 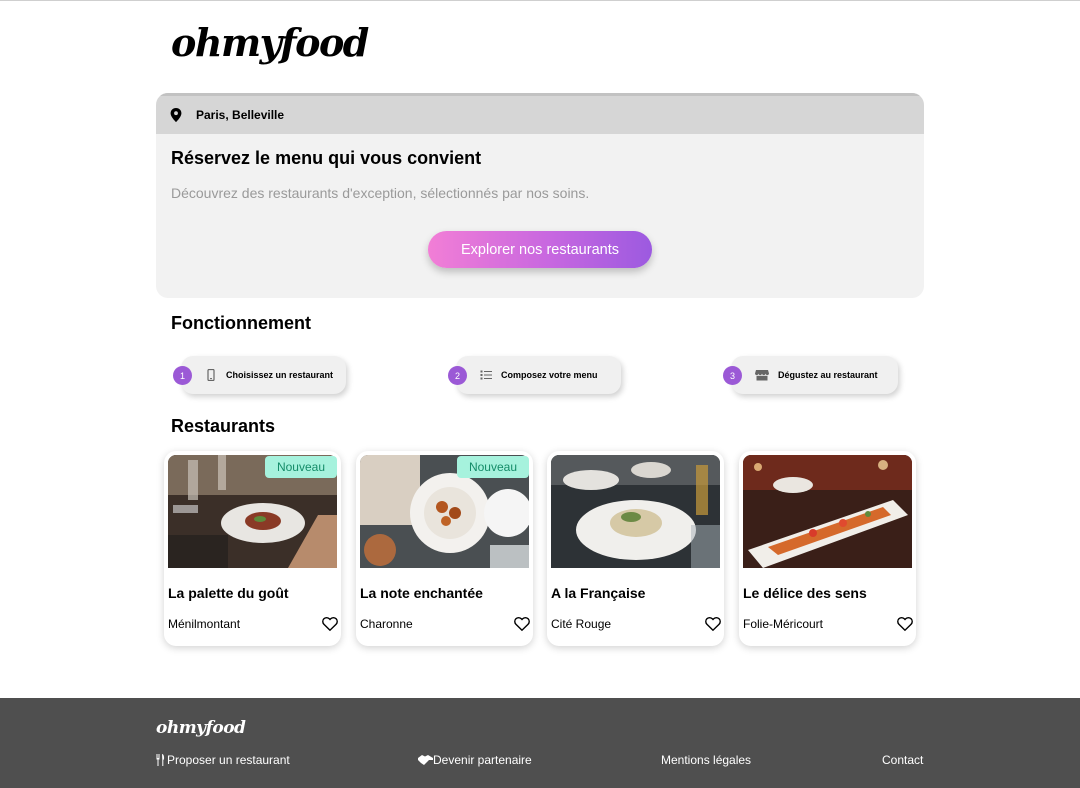 I want to click on store-icon, so click(x=762, y=375).